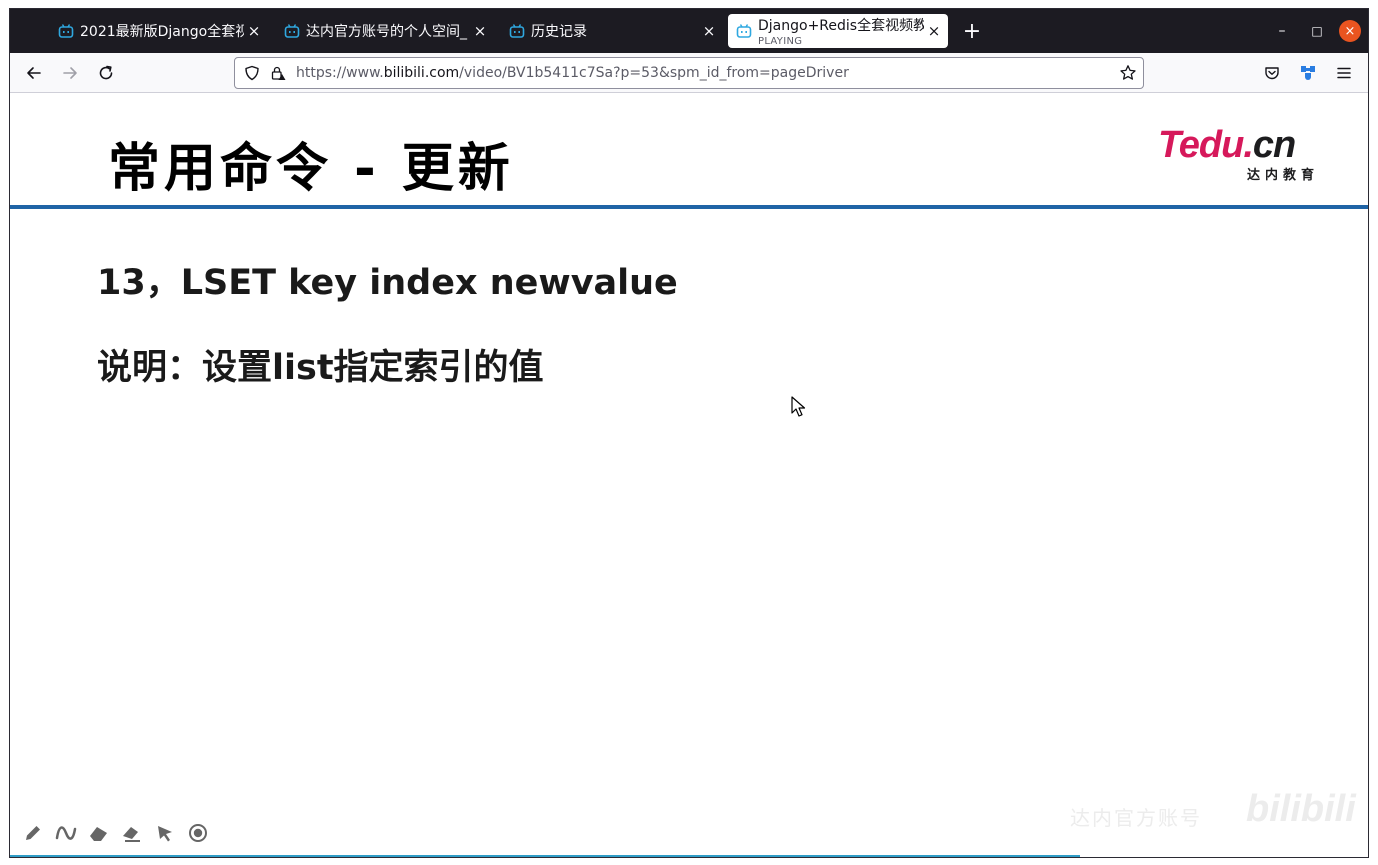 Image resolution: width=1378 pixels, height=865 pixels. Describe the element at coordinates (278, 73) in the screenshot. I see `lock-warning-icon` at that location.